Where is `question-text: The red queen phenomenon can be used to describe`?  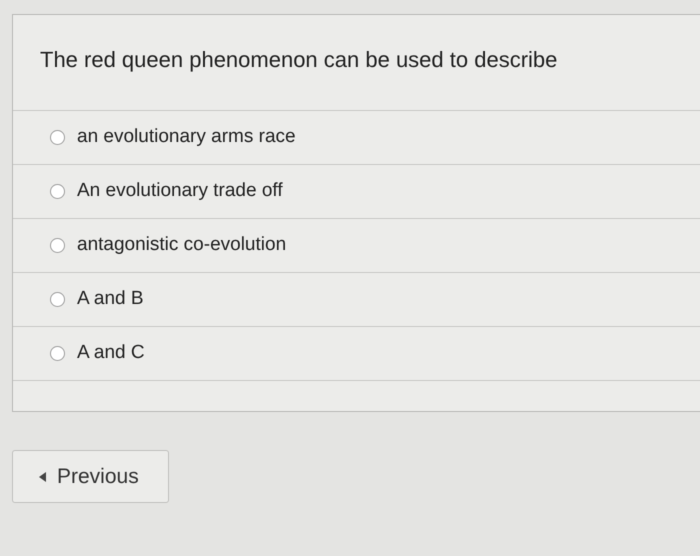
question-text: The red queen phenomenon can be used to describe is located at coordinates (299, 59).